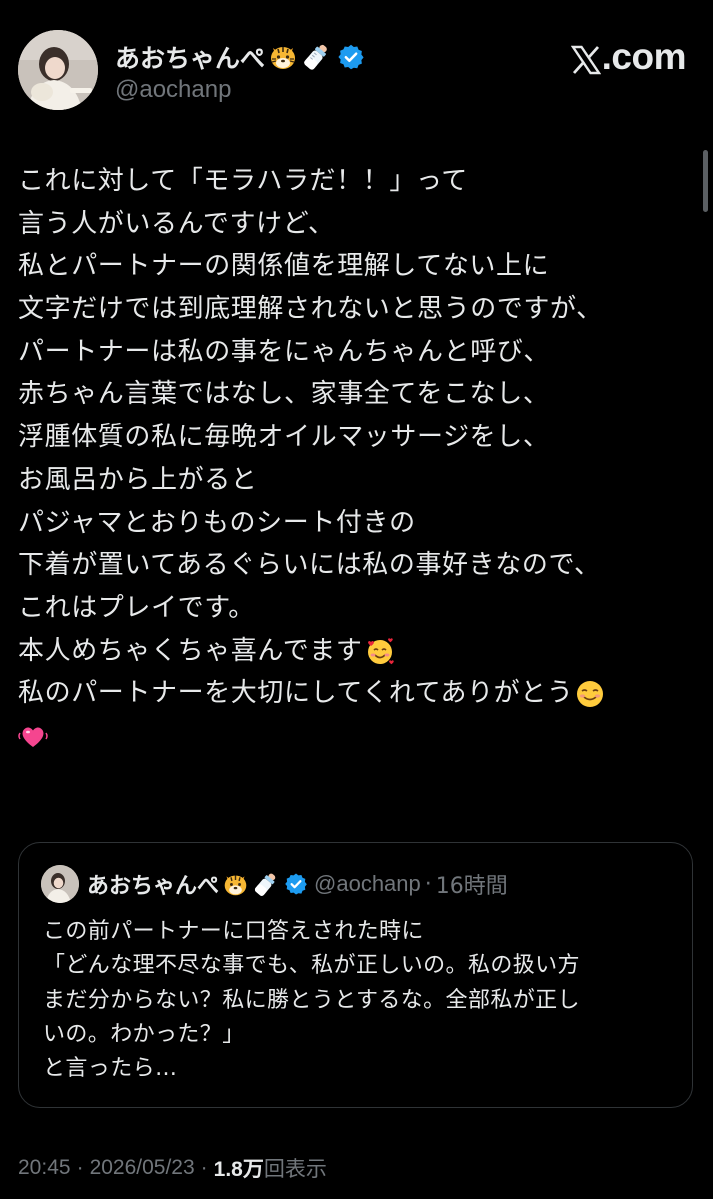  I want to click on tweet-header: あおちゃんぺ @aochanp .com, so click(358, 72).